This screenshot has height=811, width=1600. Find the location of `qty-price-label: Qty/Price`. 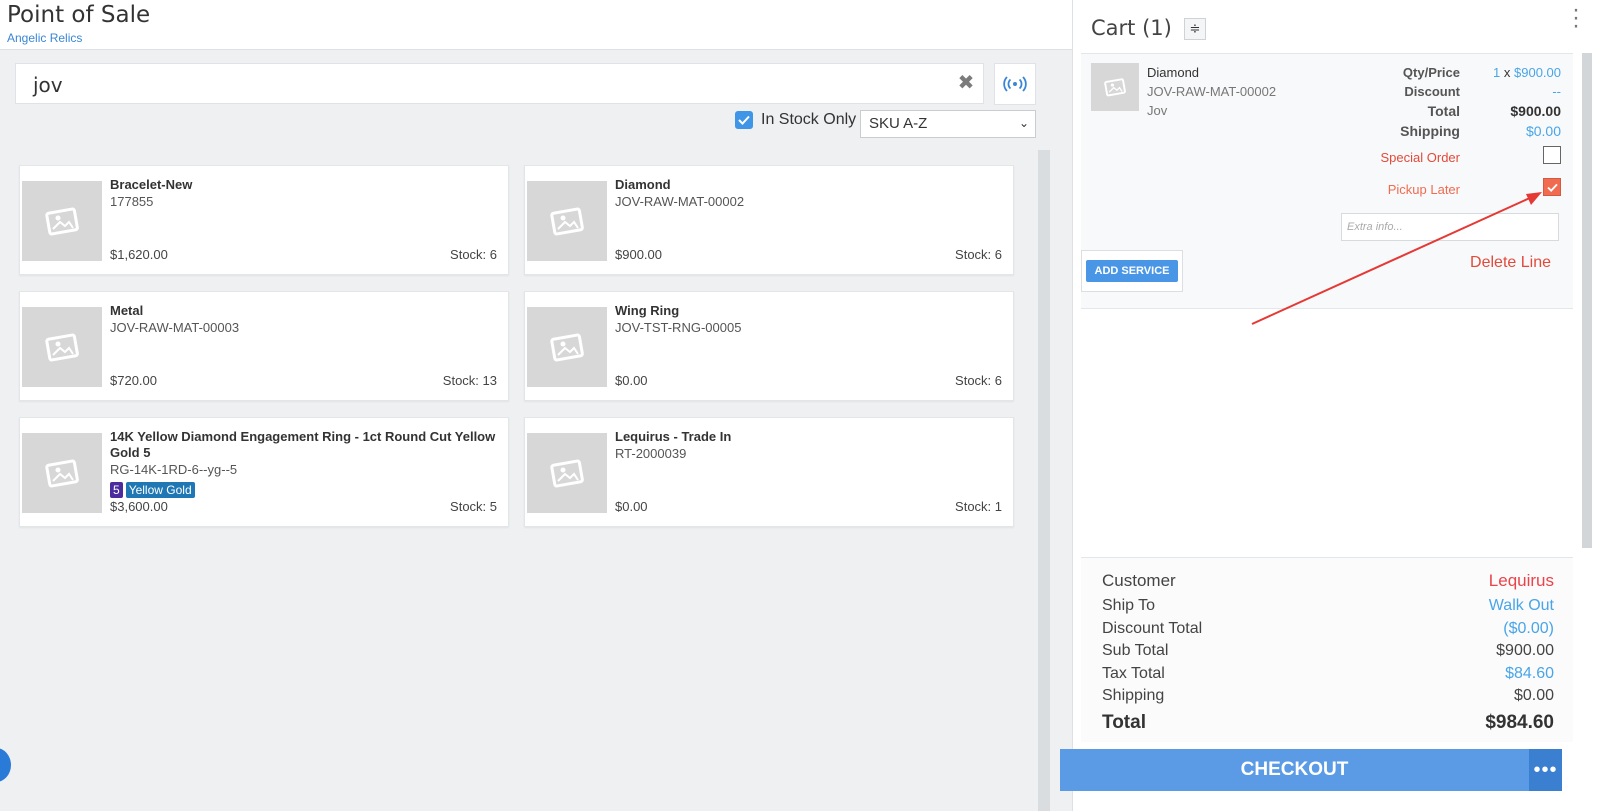

qty-price-label: Qty/Price is located at coordinates (1431, 72).